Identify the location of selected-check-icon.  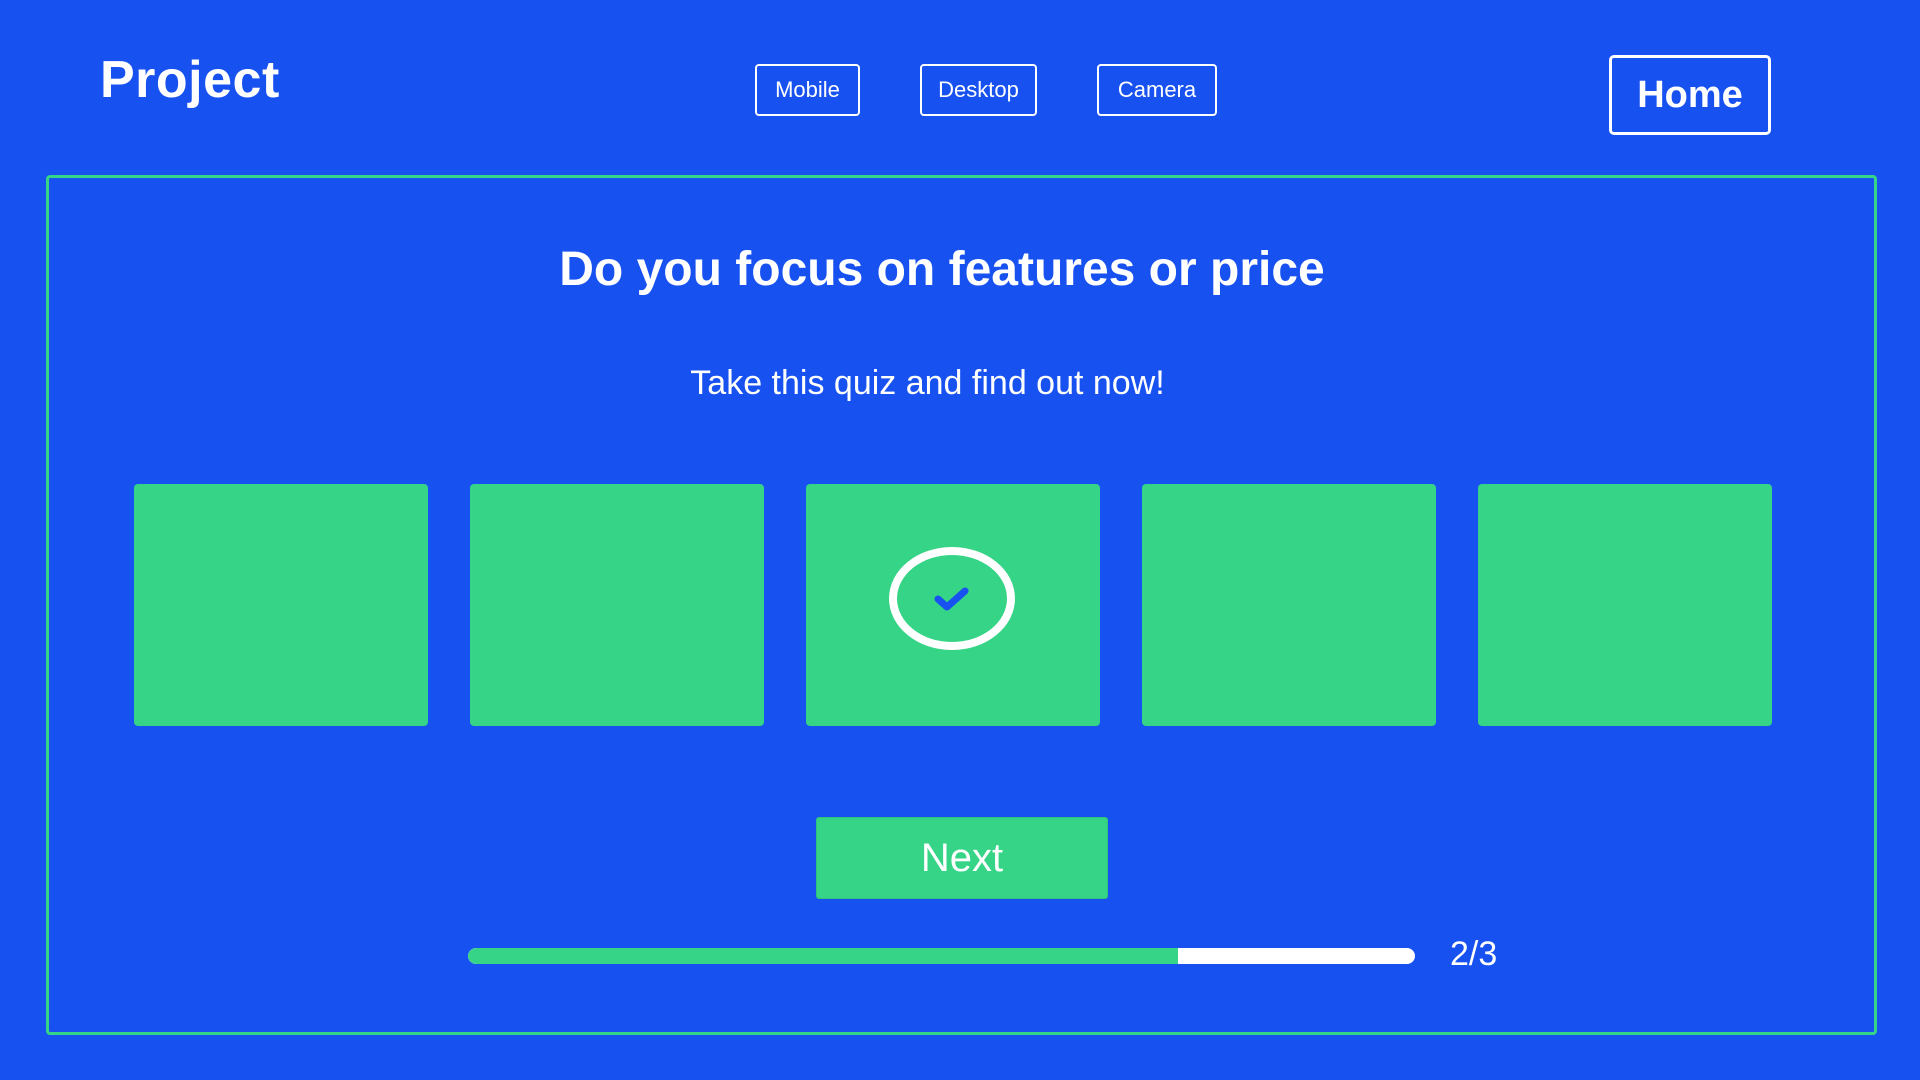
(952, 598).